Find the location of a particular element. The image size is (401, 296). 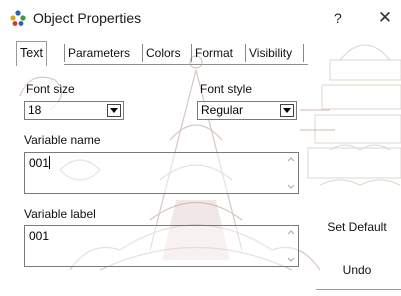

close-icon: ✕ is located at coordinates (385, 18).